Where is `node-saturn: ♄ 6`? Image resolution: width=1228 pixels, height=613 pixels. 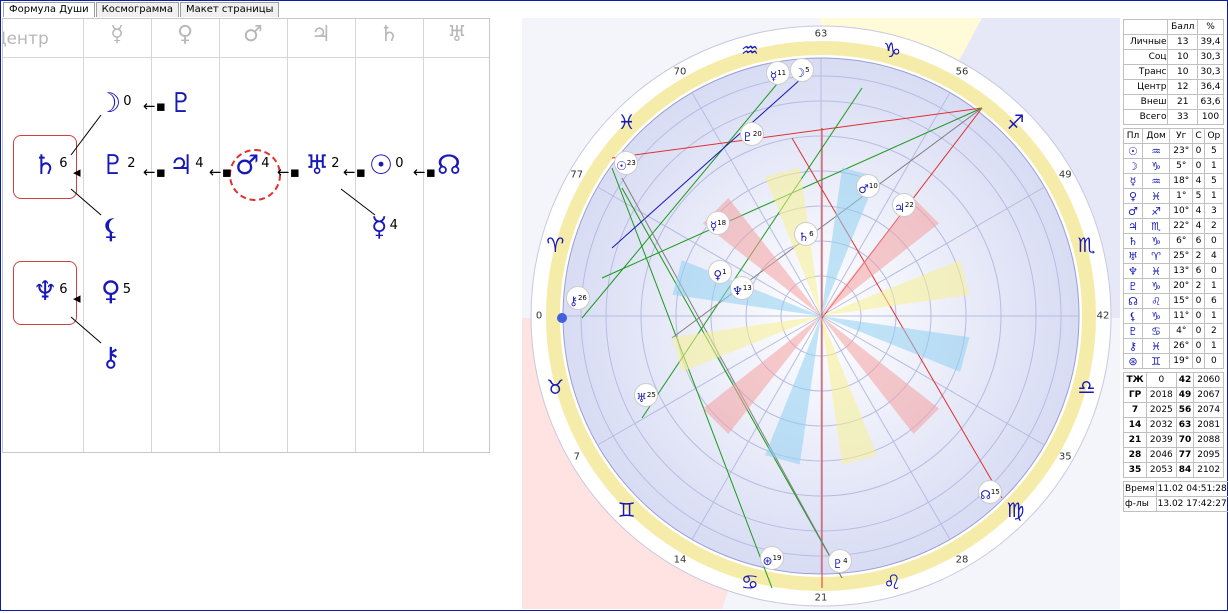 node-saturn: ♄ 6 is located at coordinates (50, 166).